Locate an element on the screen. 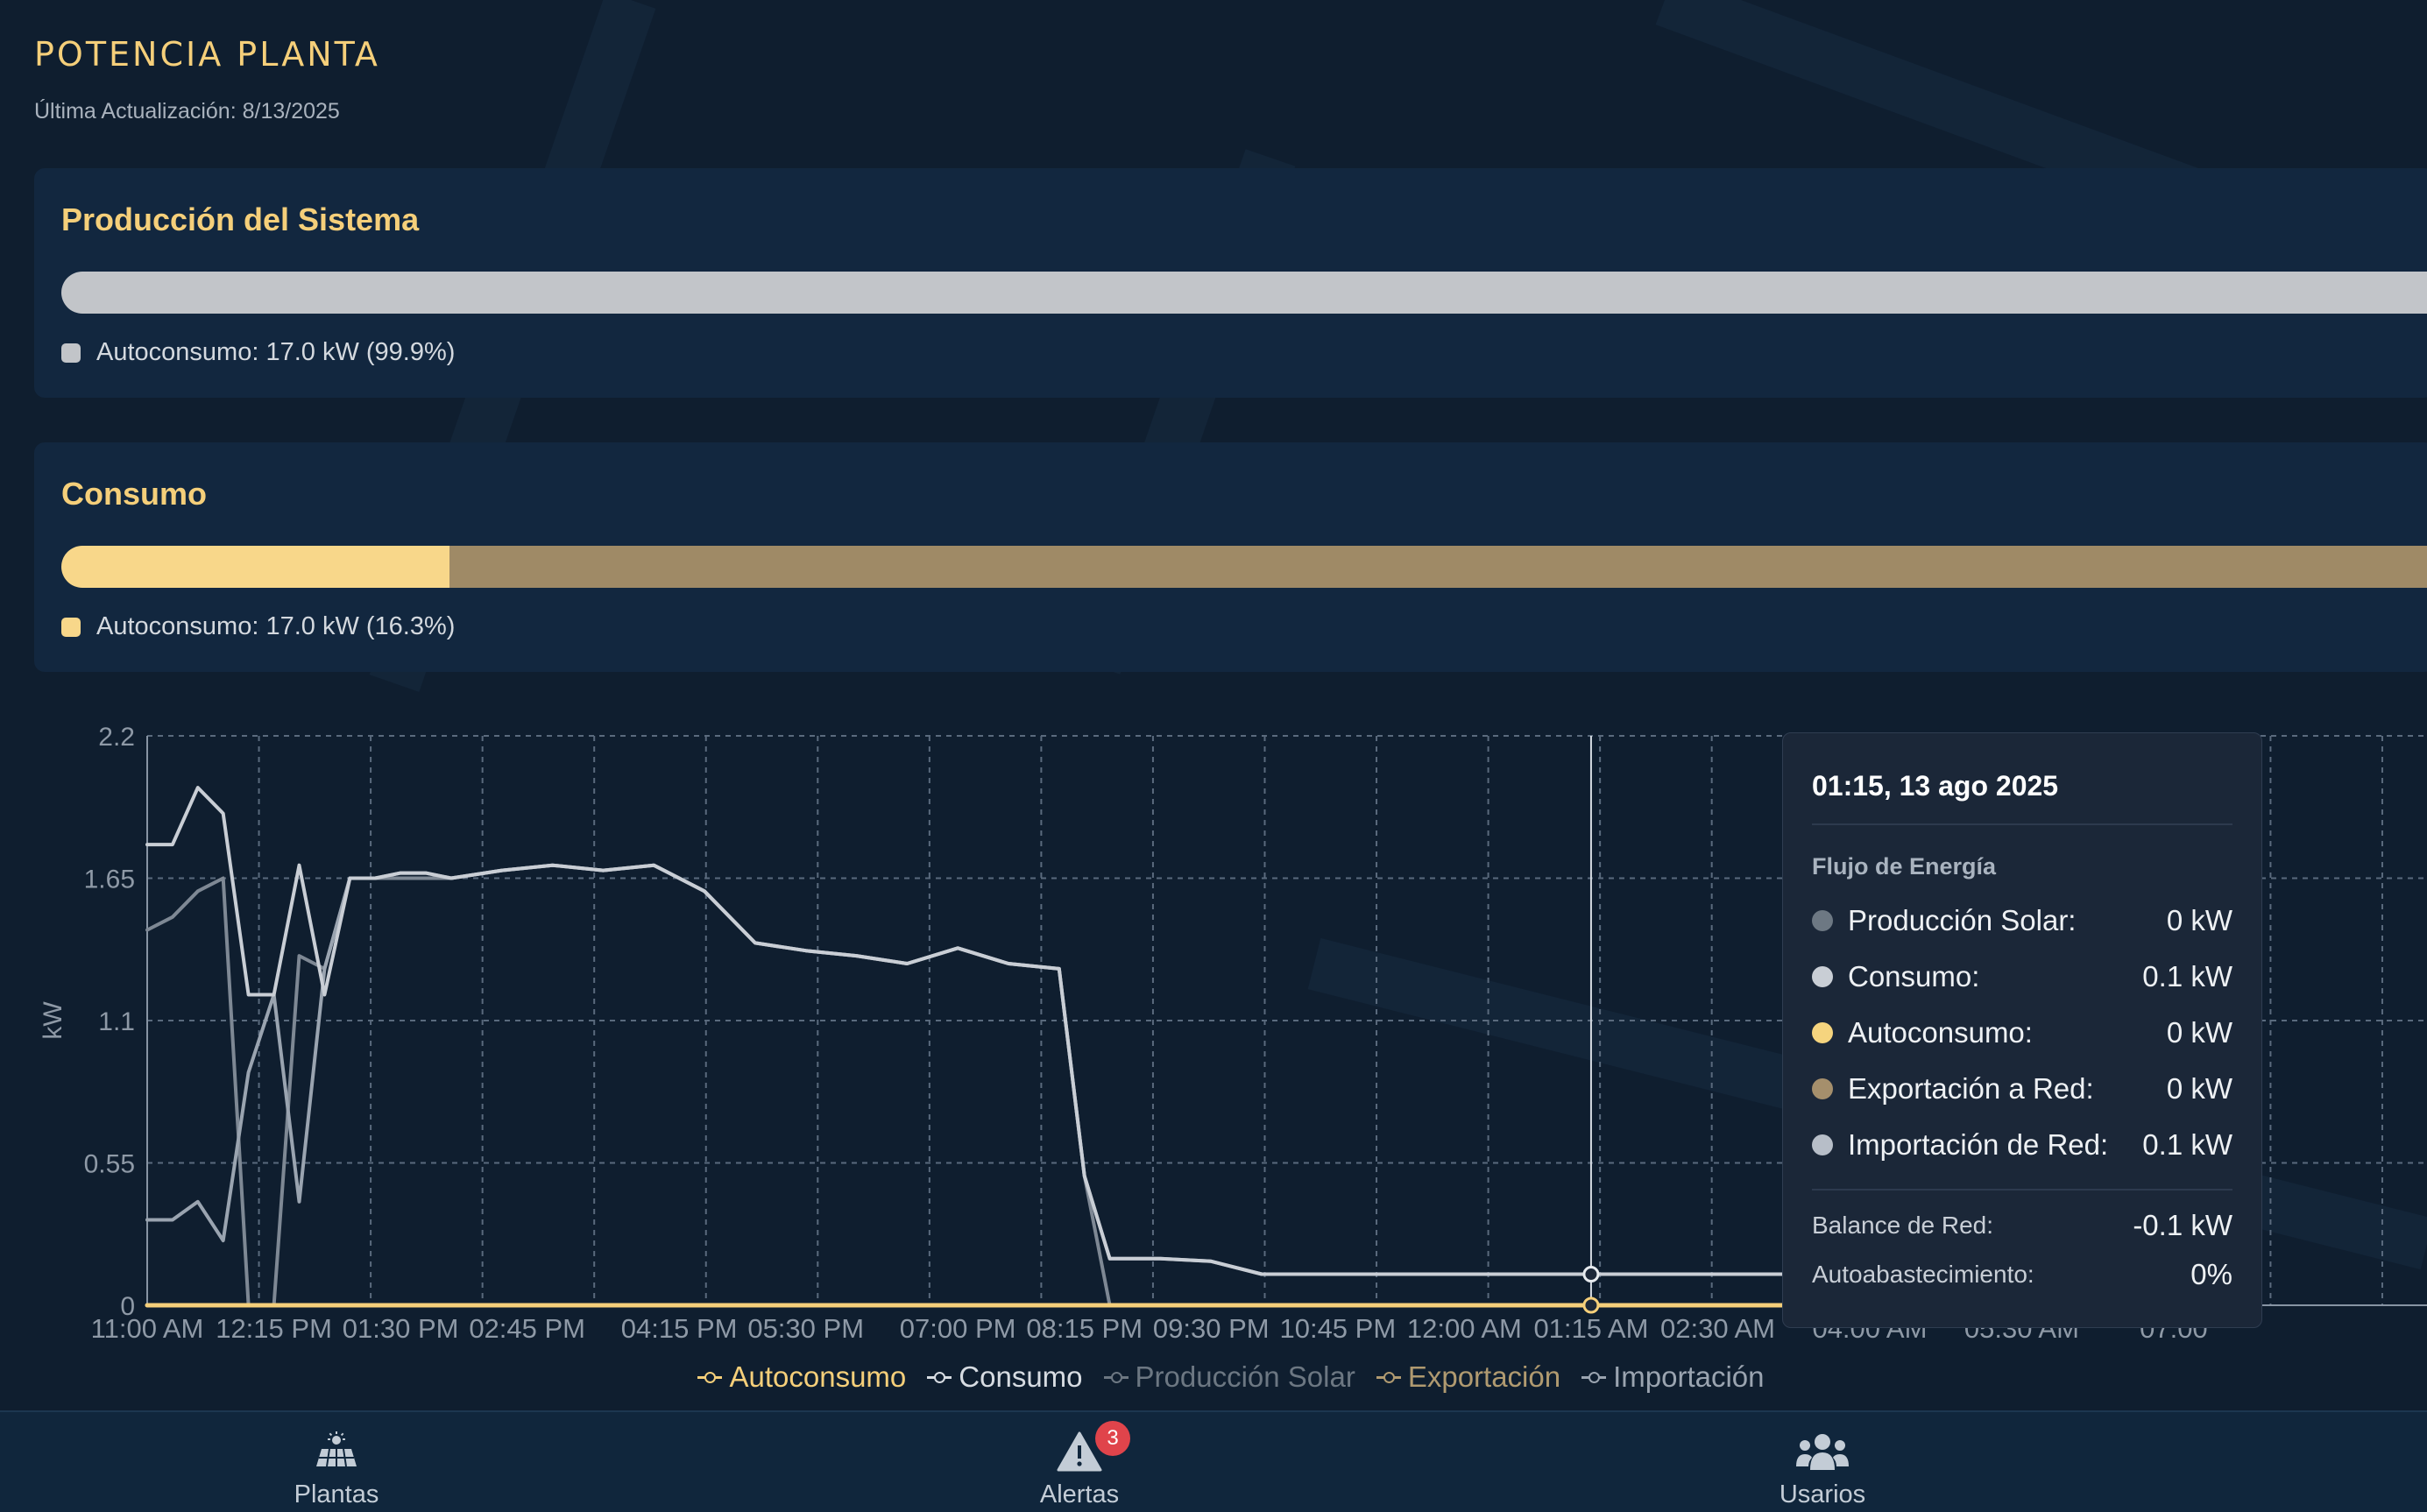  consumption-legend: Autoconsumo: 17.0 kW (16.3%) is located at coordinates (258, 626).